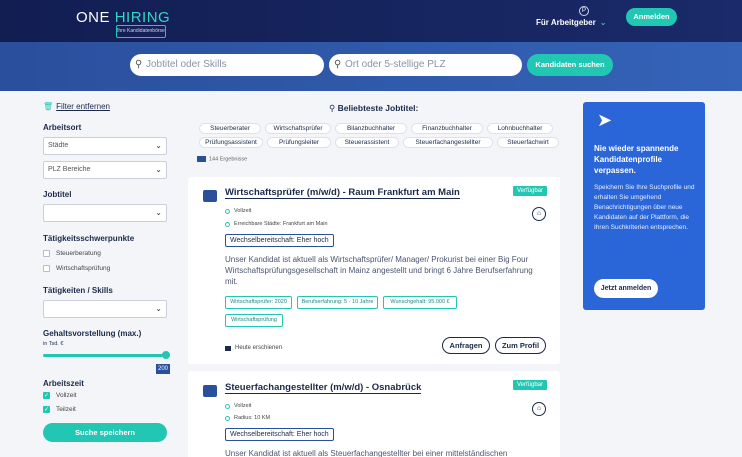 This screenshot has width=742, height=457. What do you see at coordinates (276, 224) in the screenshot?
I see `location-info: Erreichbare Städte: Frankfurt am Main` at bounding box center [276, 224].